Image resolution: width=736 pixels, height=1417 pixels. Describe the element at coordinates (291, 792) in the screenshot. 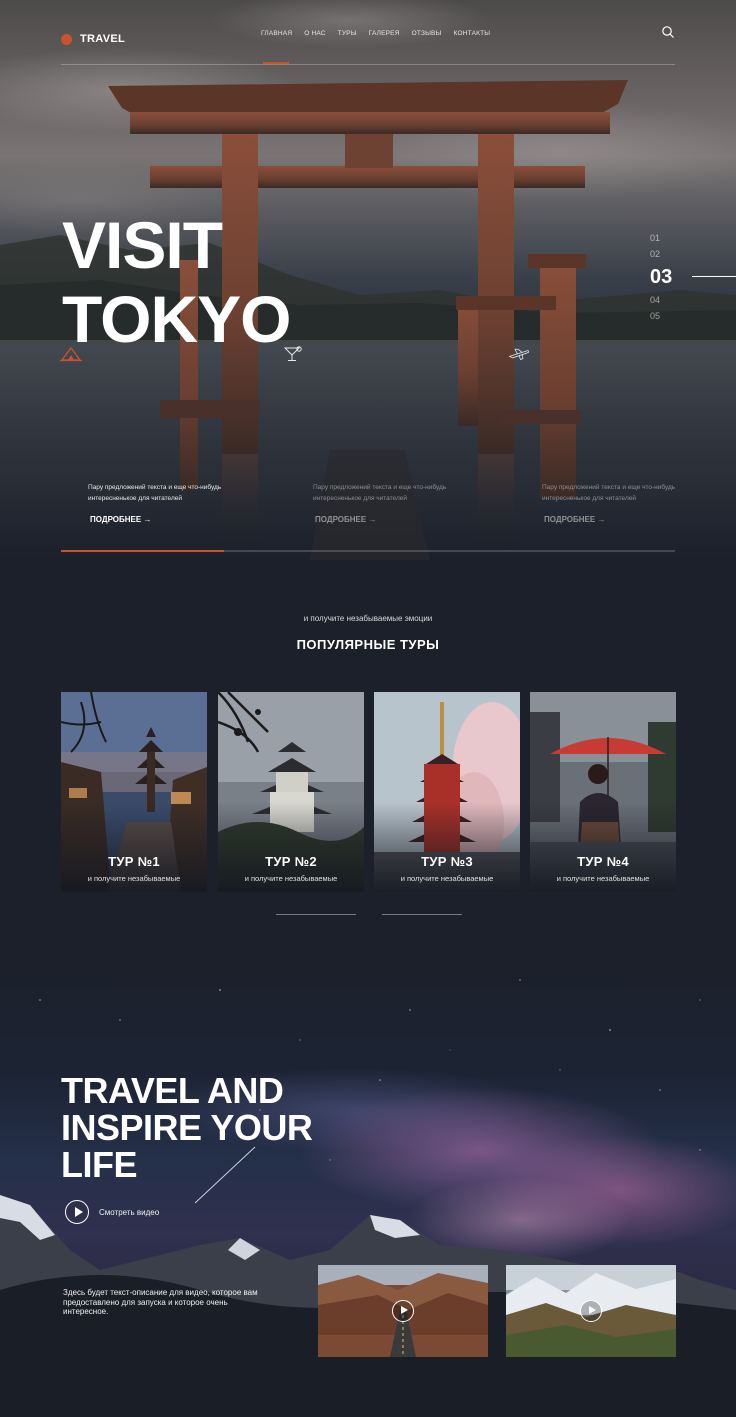

I see `tour-card-2: ТУР №2 и получите незабываемые` at that location.